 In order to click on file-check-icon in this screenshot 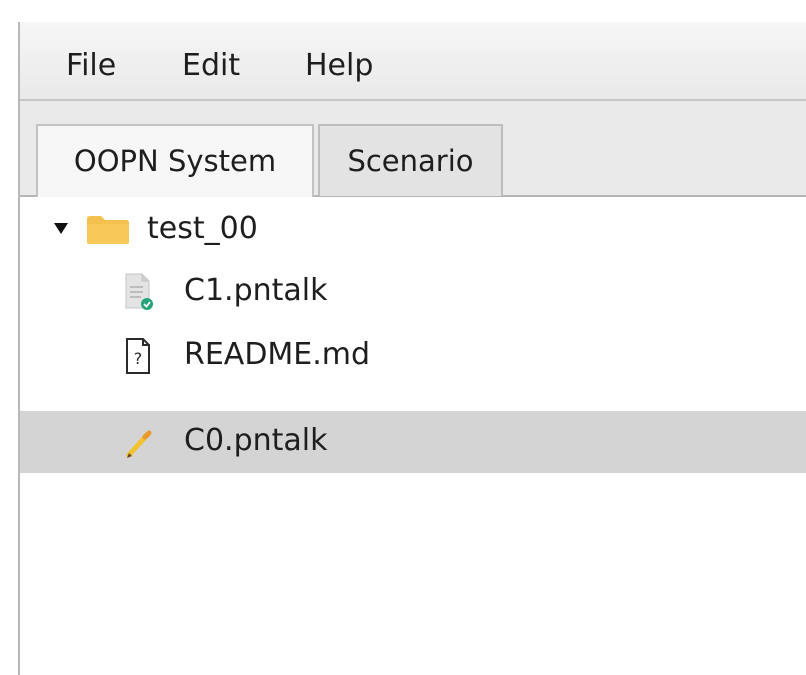, I will do `click(139, 291)`.